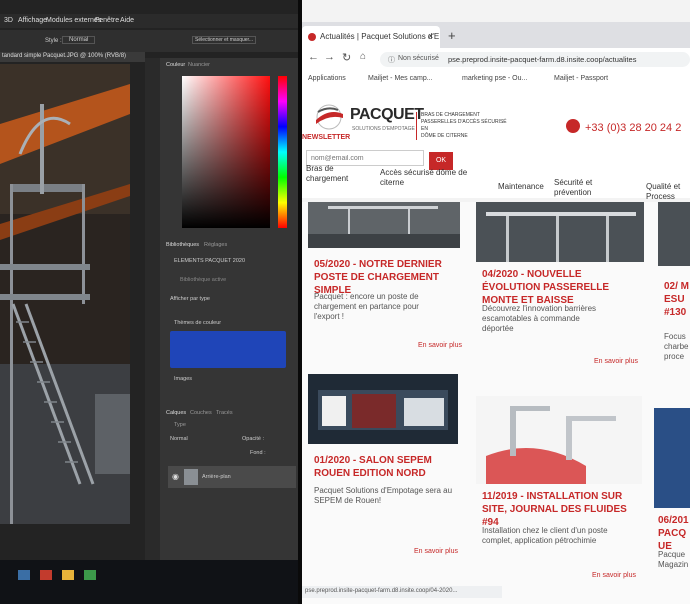 This screenshot has height=604, width=690. Describe the element at coordinates (584, 188) in the screenshot. I see `nav-securite: Sécurité et prévention` at that location.